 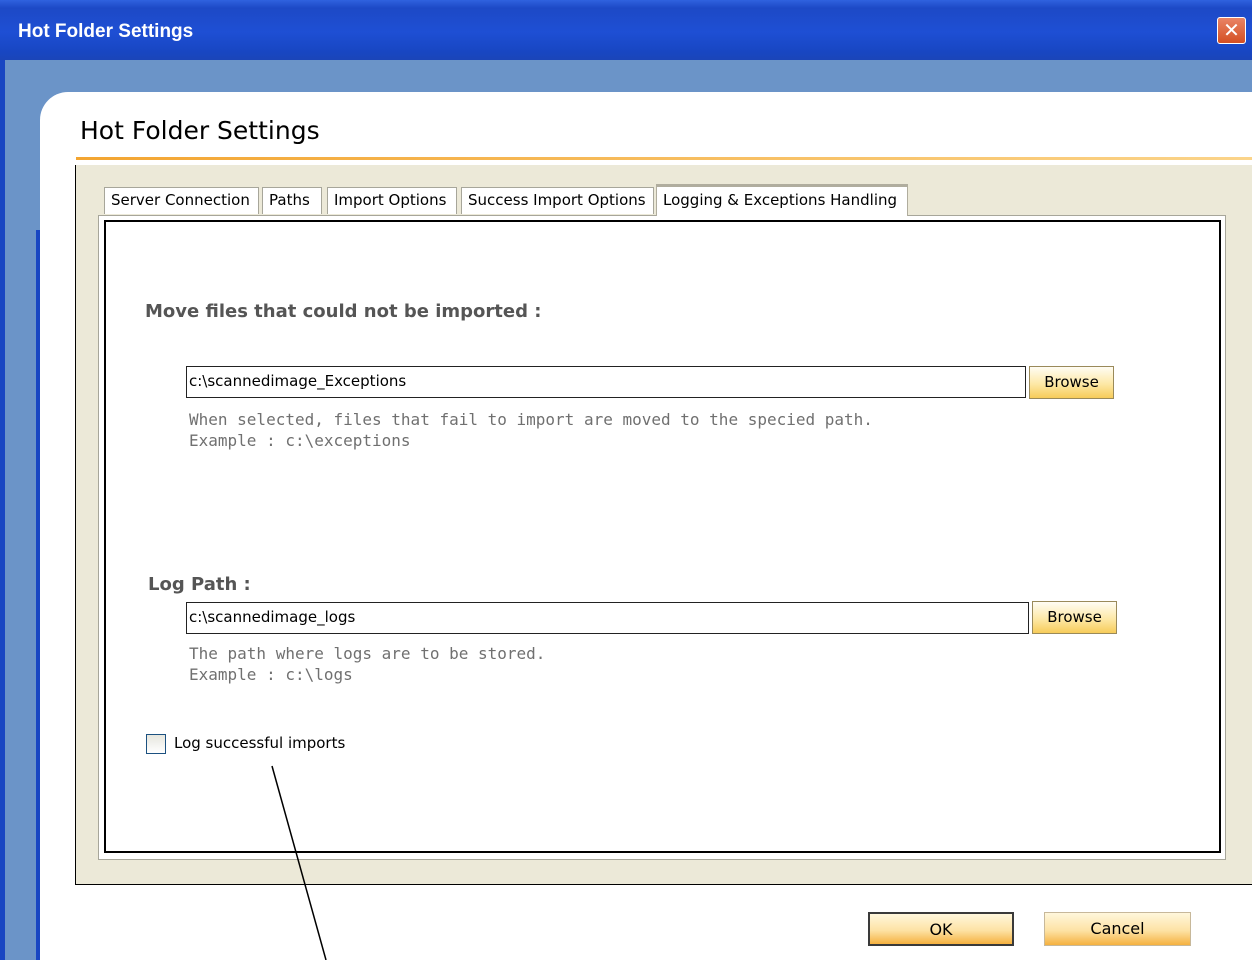 I want to click on annotation-pointer-stroke, so click(x=299, y=862).